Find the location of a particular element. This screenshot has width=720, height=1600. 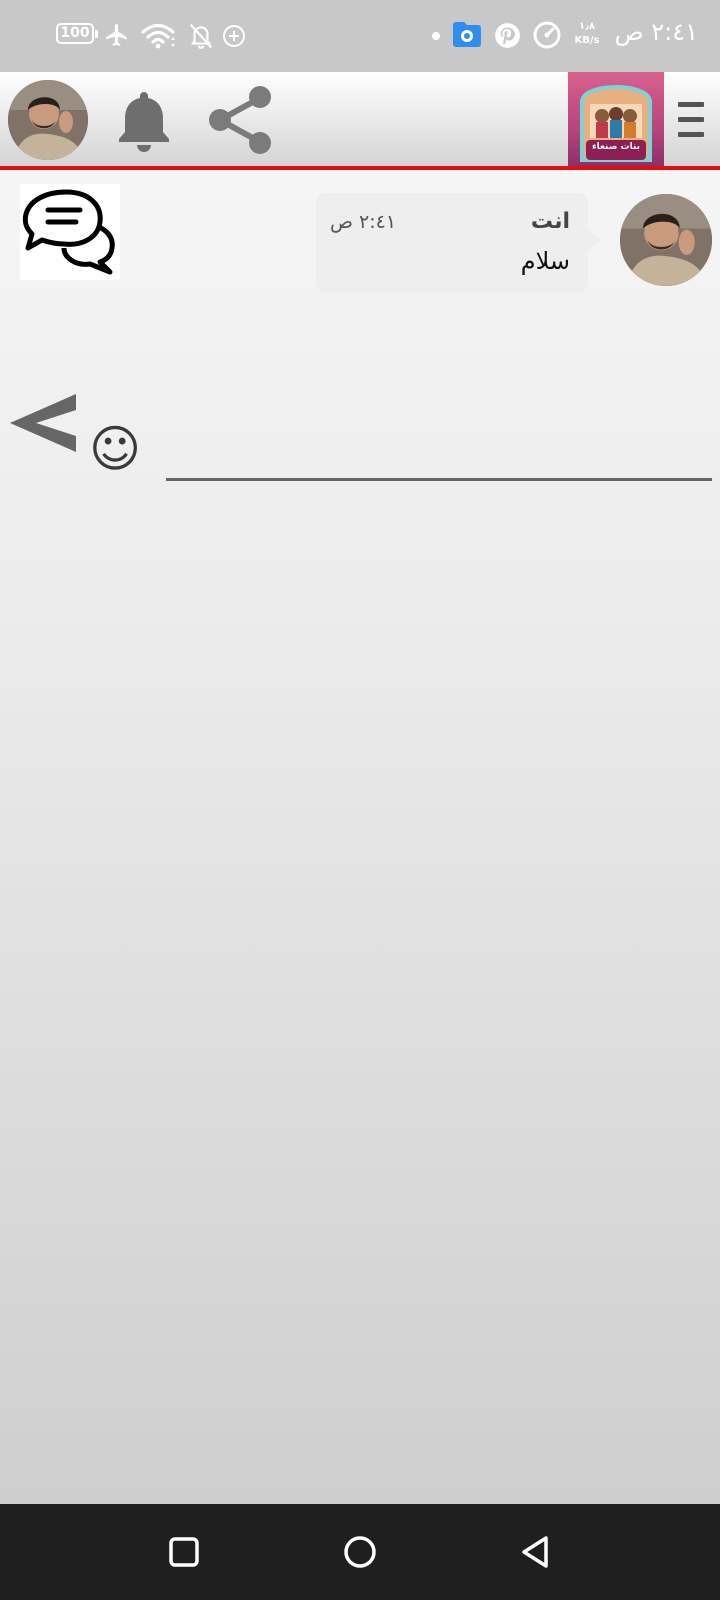

chat-bubbles-icon is located at coordinates (70, 232).